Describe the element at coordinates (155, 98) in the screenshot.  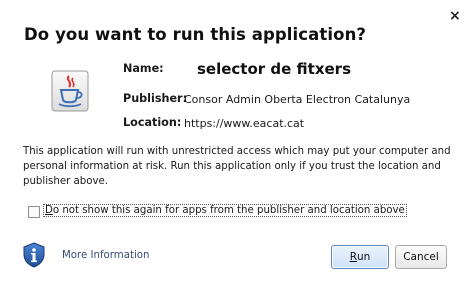
I see `publisher-label: Publisher:` at that location.